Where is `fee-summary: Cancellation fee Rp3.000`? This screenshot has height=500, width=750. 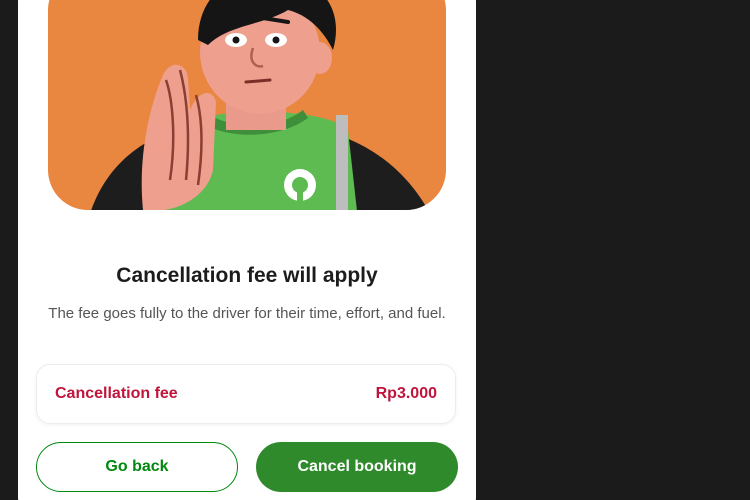
fee-summary: Cancellation fee Rp3.000 is located at coordinates (246, 394).